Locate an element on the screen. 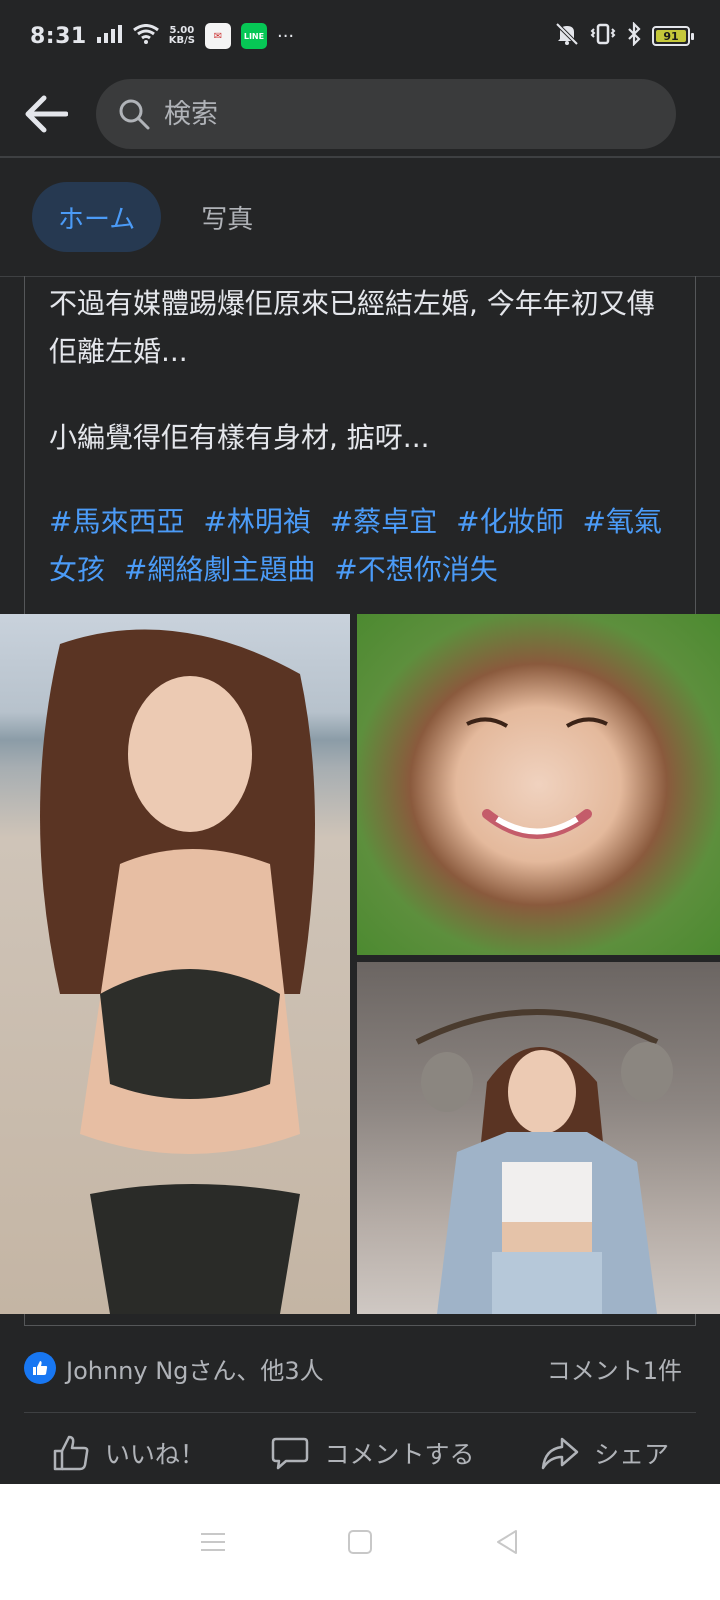 The height and width of the screenshot is (1600, 720). search-header is located at coordinates (360, 114).